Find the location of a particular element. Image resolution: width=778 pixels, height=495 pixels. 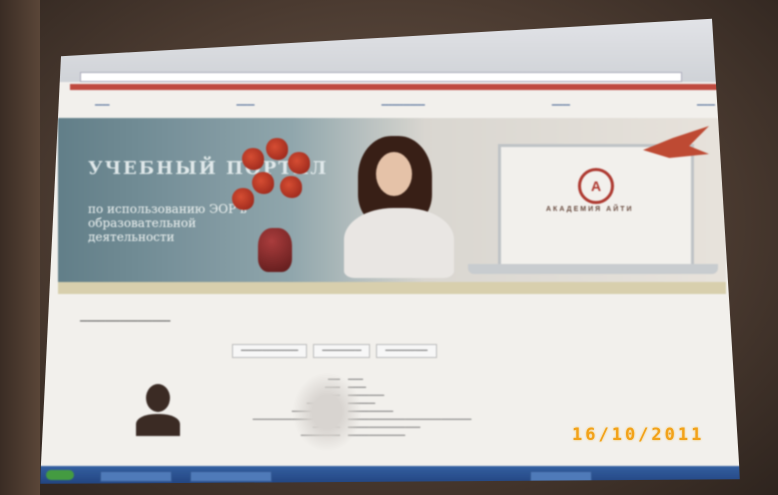

academy-logo-text: АКАДЕМИЯ АЙТИ is located at coordinates (590, 209).